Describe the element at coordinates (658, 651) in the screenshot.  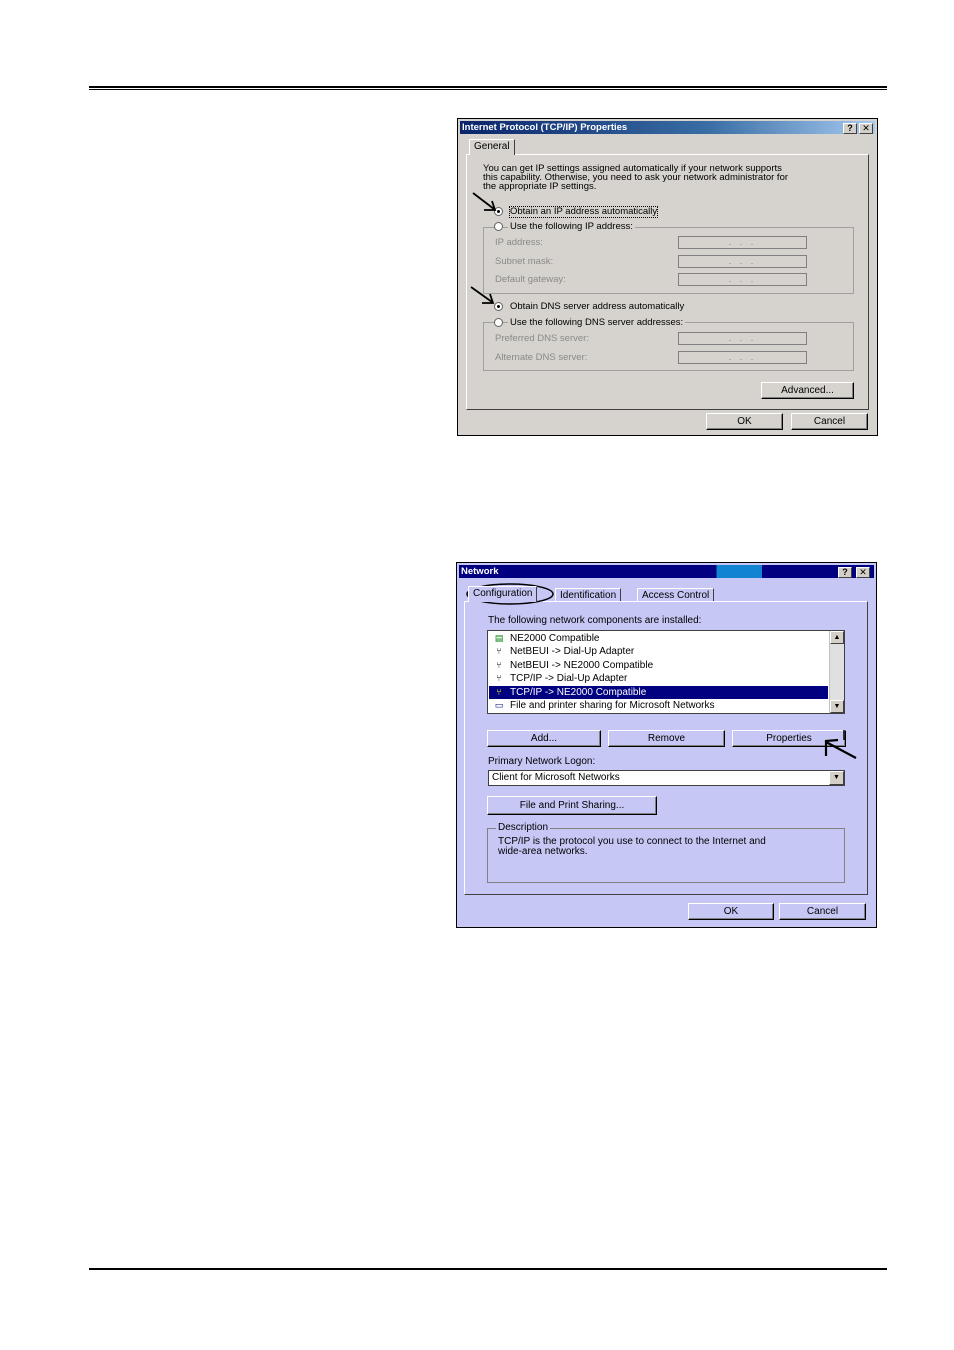
I see `list-item: ⑂ NetBEUI -> Dial-Up Adapter` at that location.